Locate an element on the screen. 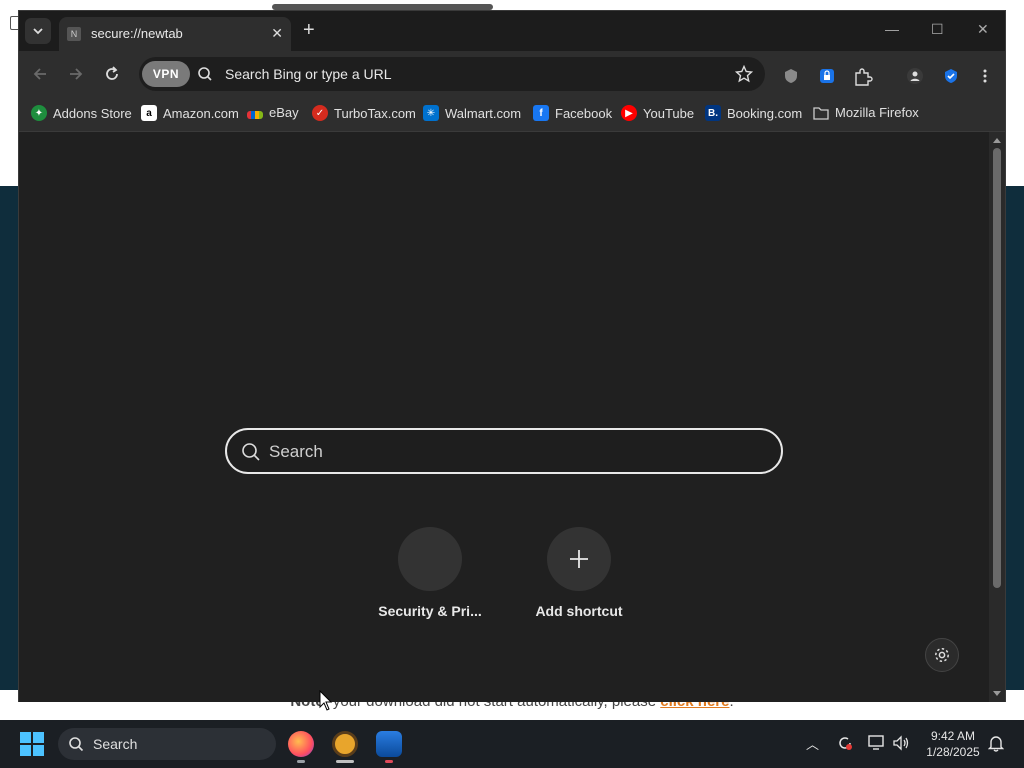 Image resolution: width=1024 pixels, height=768 pixels. lock-extension-icon is located at coordinates (827, 76).